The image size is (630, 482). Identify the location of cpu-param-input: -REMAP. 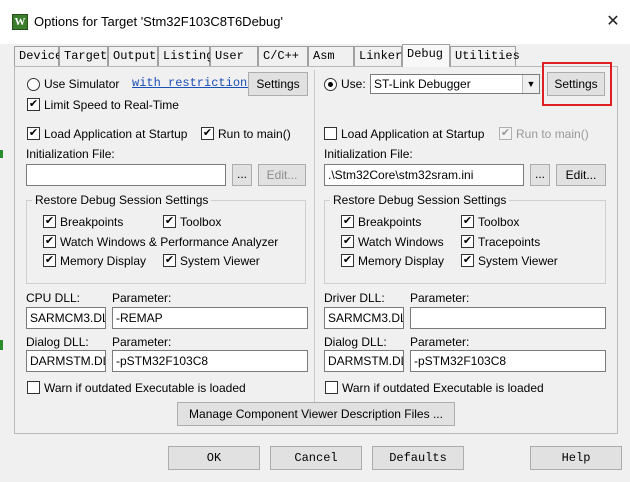
(210, 318).